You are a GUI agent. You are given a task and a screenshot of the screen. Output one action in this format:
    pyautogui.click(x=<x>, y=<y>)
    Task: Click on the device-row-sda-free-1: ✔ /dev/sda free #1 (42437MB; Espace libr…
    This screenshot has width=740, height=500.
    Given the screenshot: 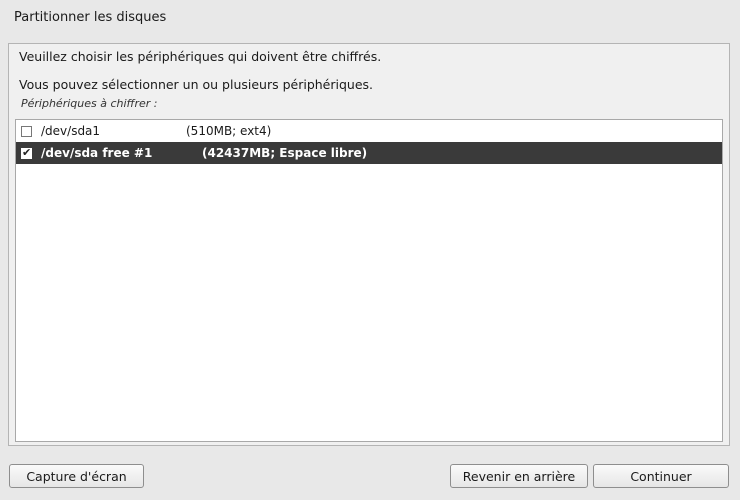 What is the action you would take?
    pyautogui.click(x=369, y=153)
    